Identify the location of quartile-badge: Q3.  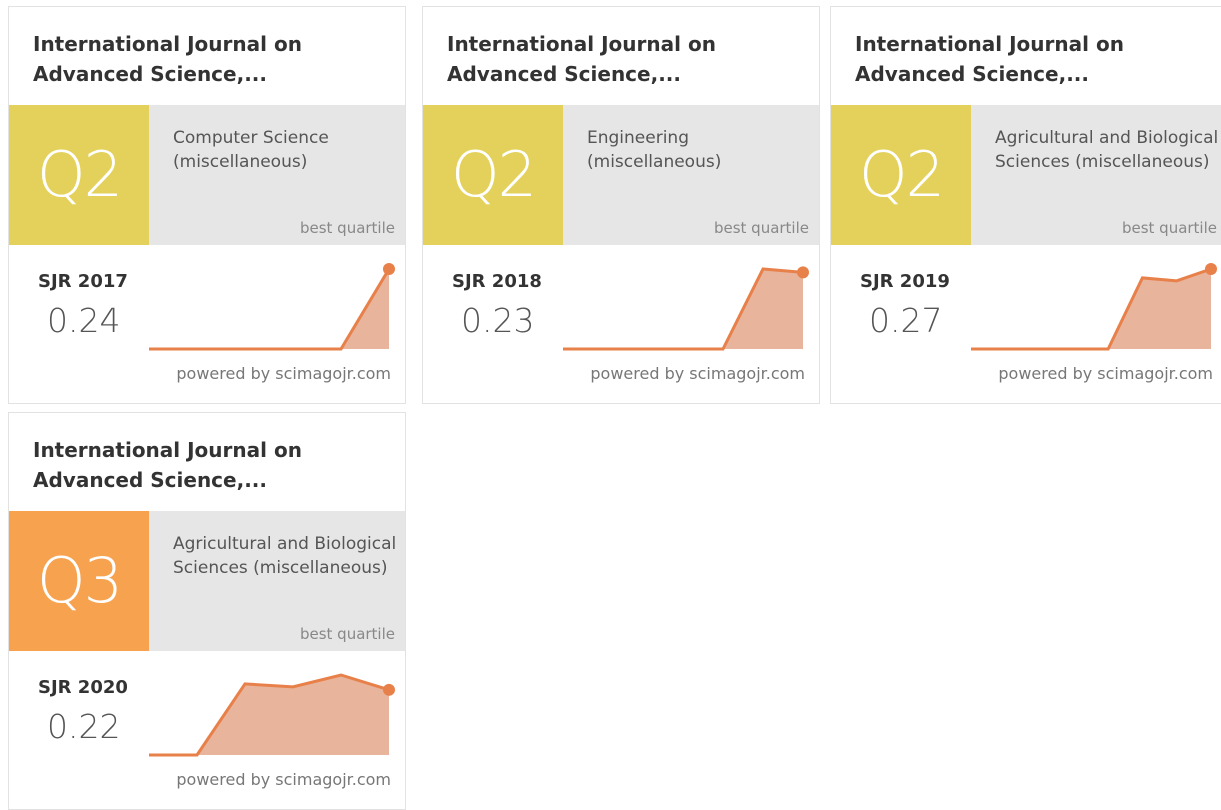
(79, 581).